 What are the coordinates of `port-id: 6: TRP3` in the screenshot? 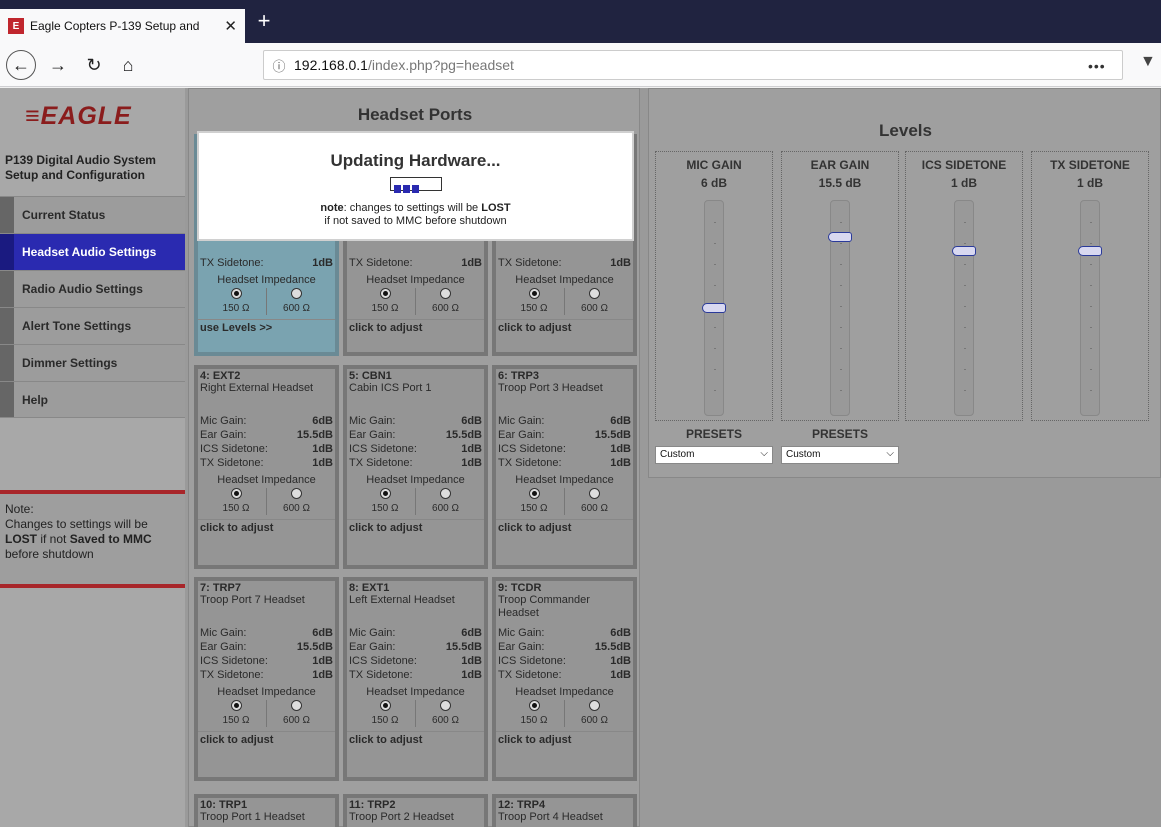 It's located at (518, 376).